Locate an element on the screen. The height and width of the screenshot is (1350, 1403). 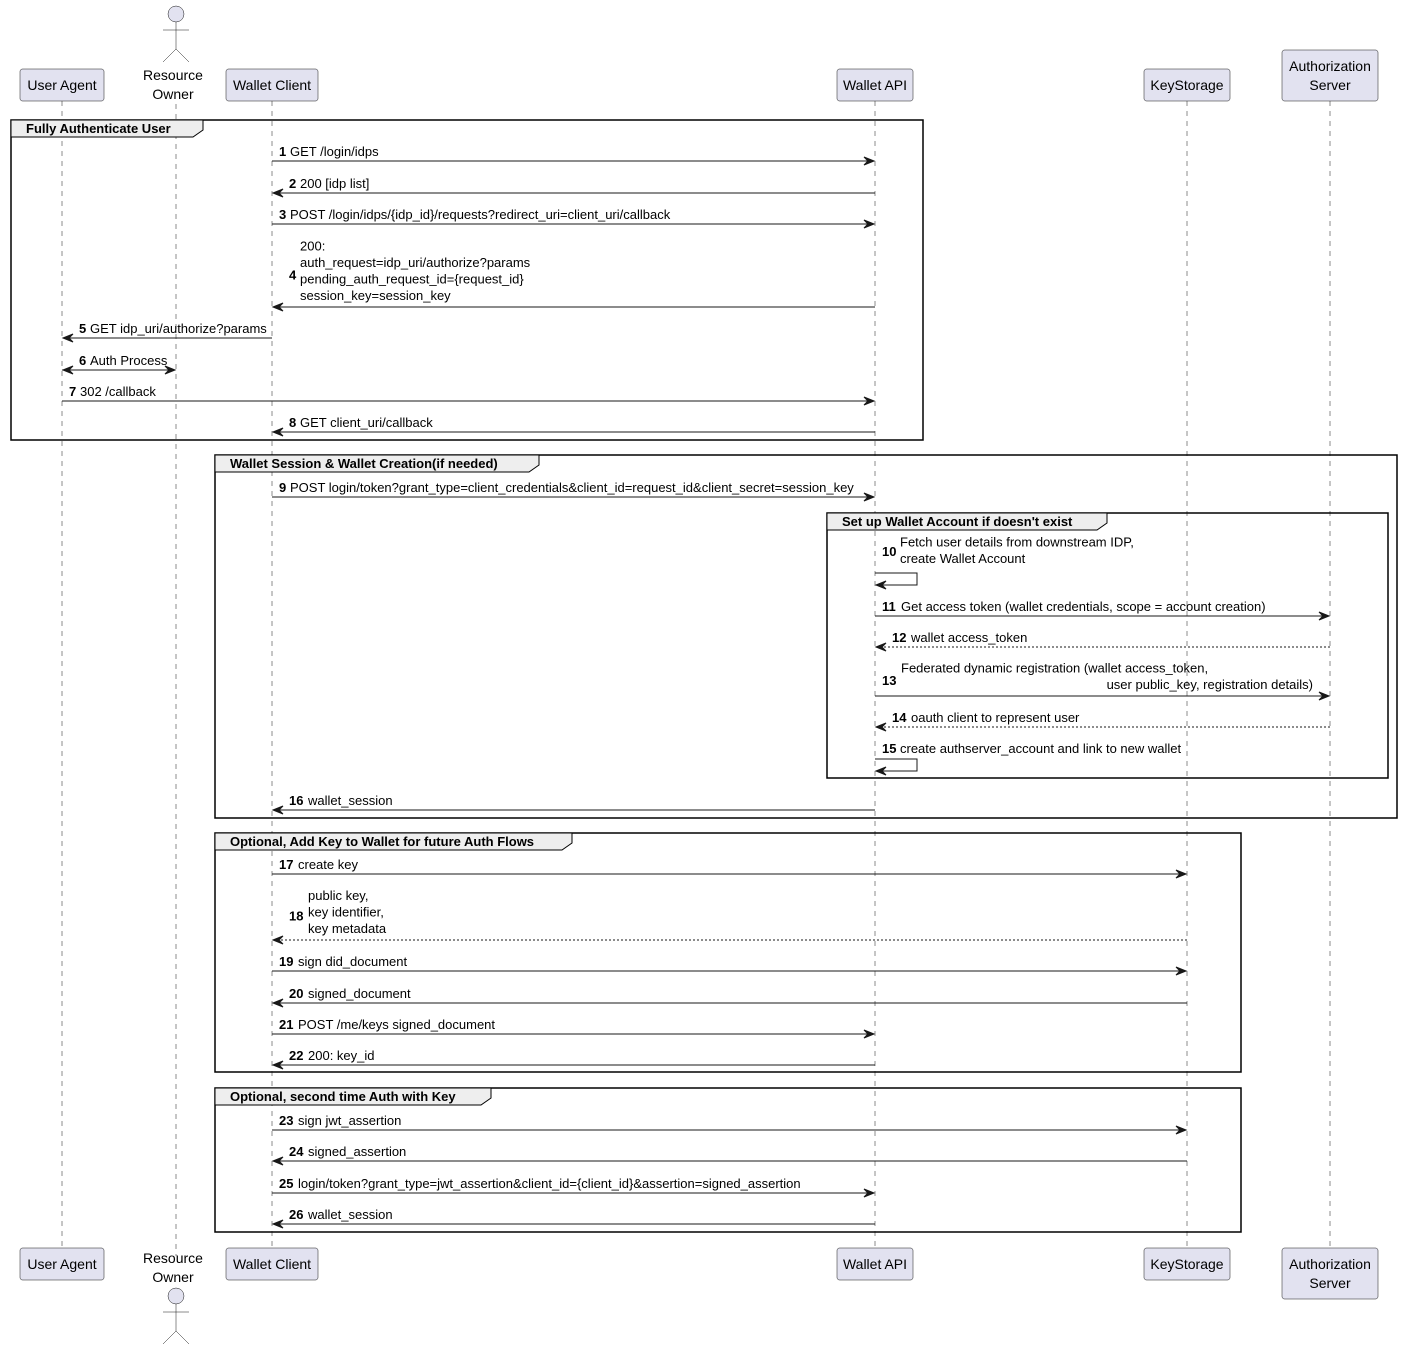
message-7: 7 302 /callback is located at coordinates (469, 395).